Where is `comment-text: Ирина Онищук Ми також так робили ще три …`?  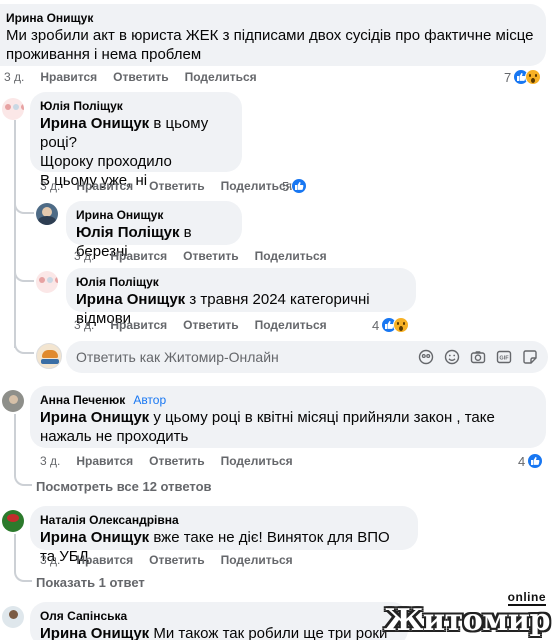 comment-text: Ирина Онищук Ми також так робили ще три … is located at coordinates (214, 632).